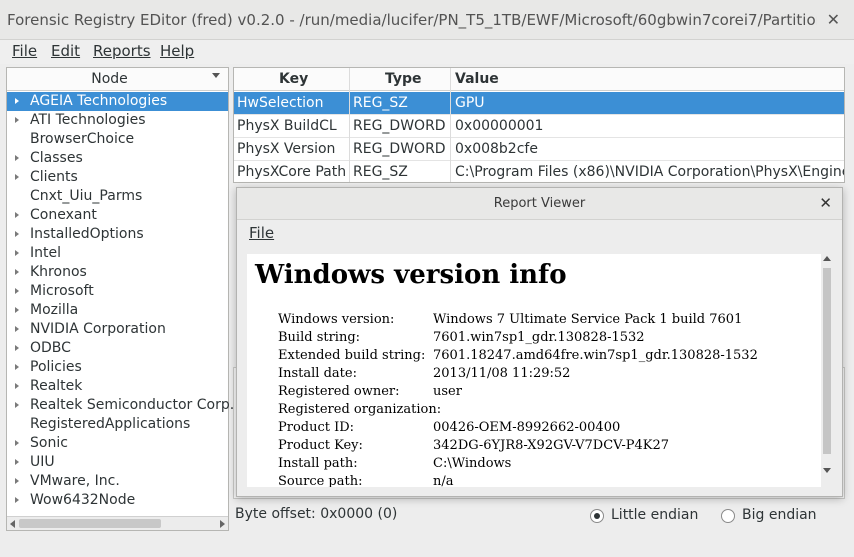 This screenshot has width=854, height=557. I want to click on byte-offset-label: Byte offset: 0x0000 (0), so click(316, 514).